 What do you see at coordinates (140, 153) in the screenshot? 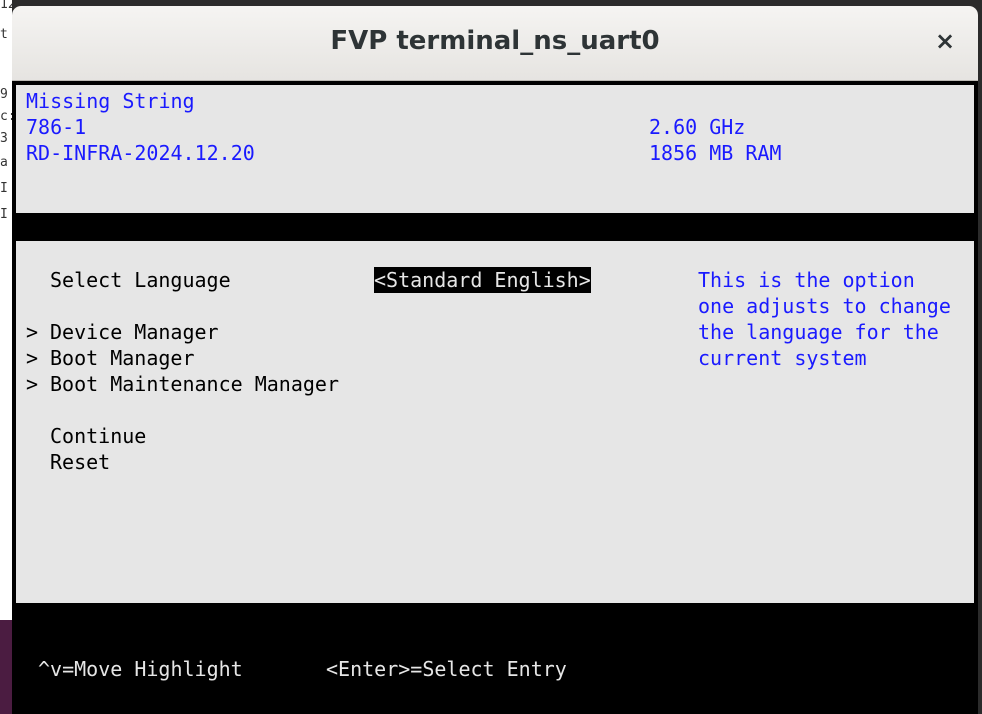
I see `firmware-version: RD-INFRA-2024.12.20` at bounding box center [140, 153].